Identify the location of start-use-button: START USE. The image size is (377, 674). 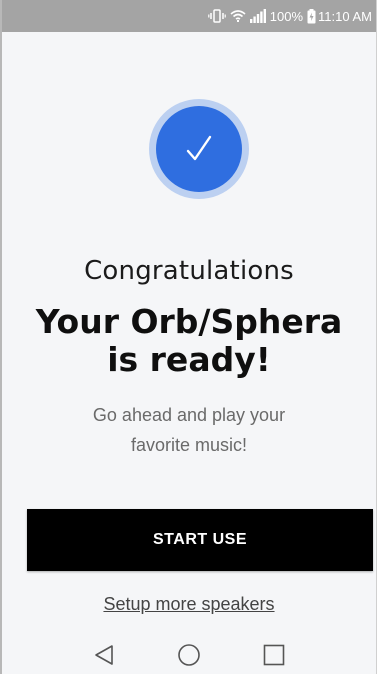
(200, 540).